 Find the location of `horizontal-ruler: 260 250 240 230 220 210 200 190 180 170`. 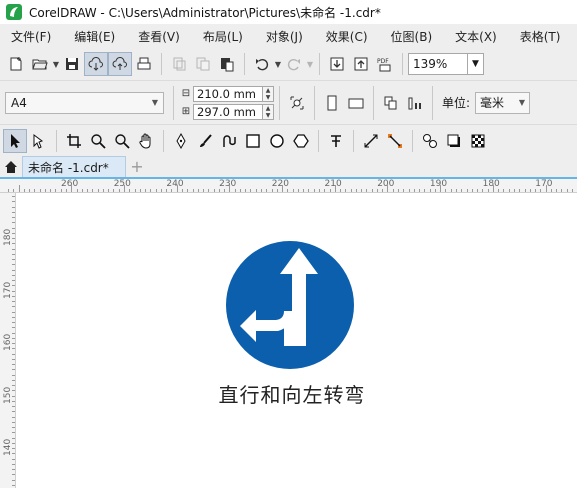

horizontal-ruler: 260 250 240 230 220 210 200 190 180 170 is located at coordinates (288, 185).